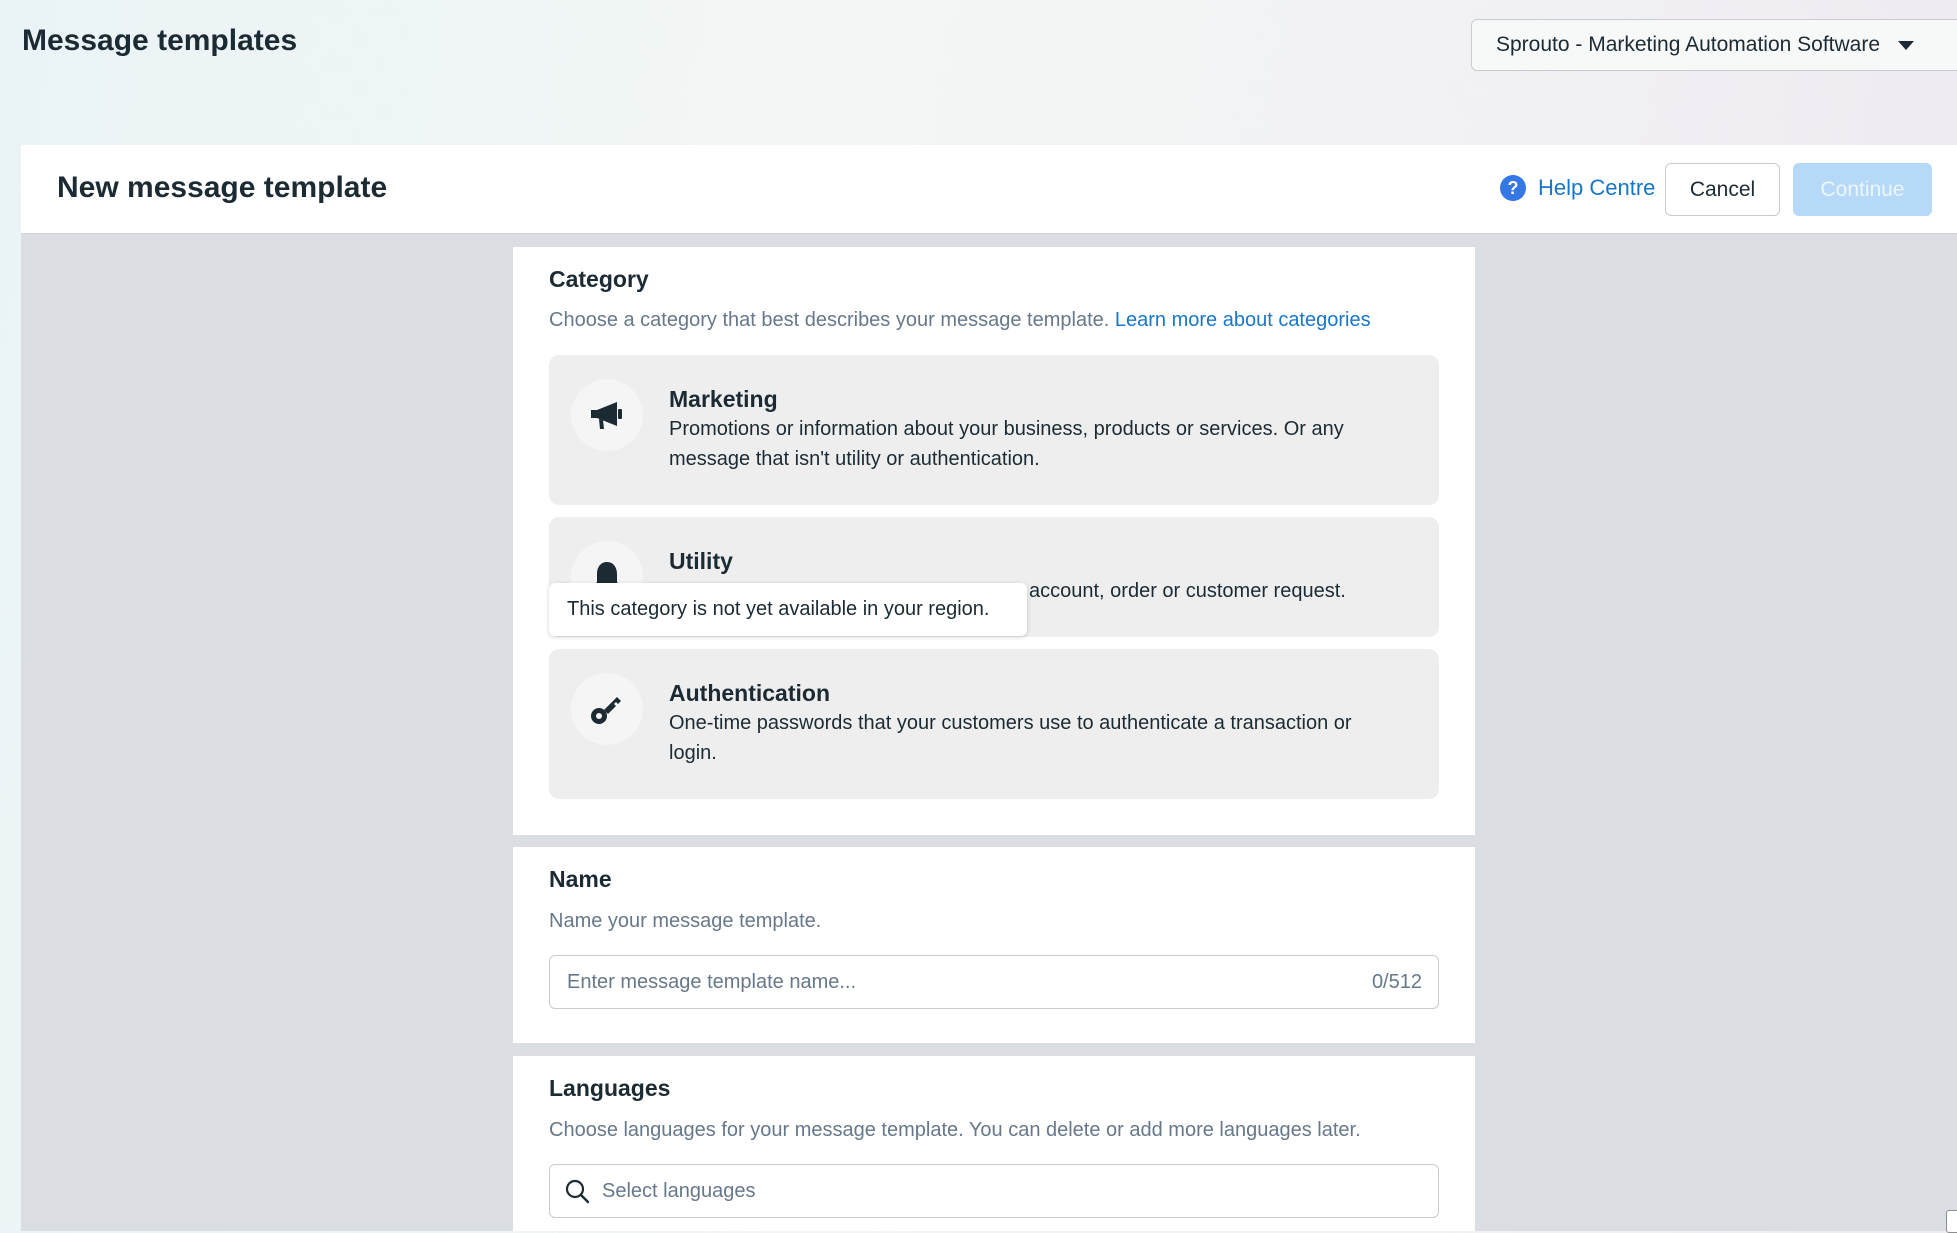 The width and height of the screenshot is (1957, 1233). I want to click on name-card: Name Name your message template. 0/512, so click(994, 945).